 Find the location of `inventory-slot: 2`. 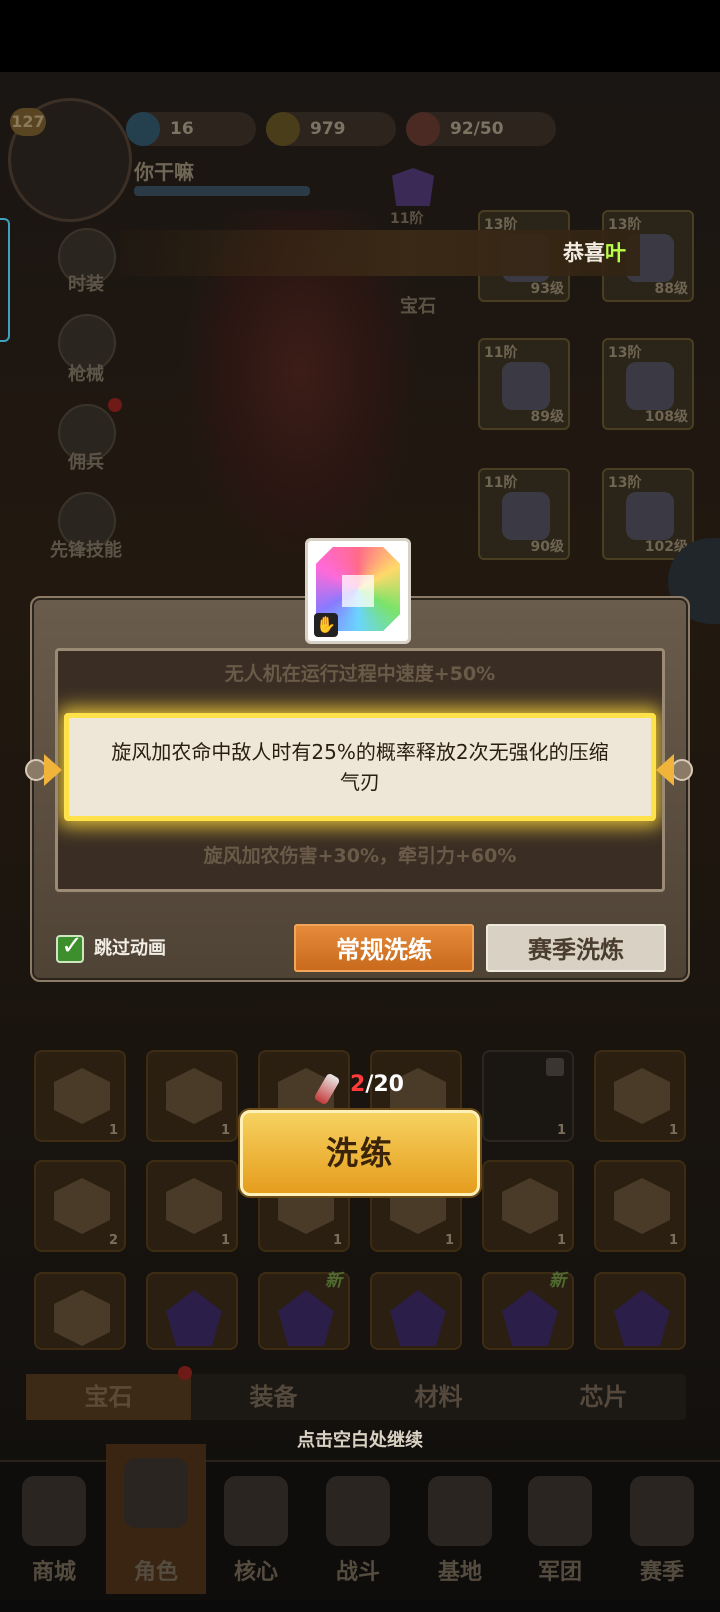

inventory-slot: 2 is located at coordinates (80, 1206).